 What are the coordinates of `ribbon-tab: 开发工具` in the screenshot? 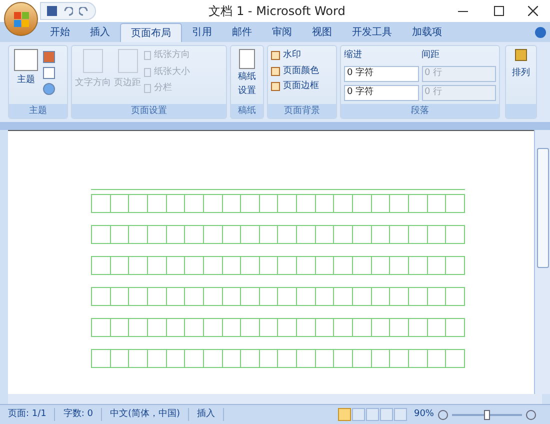 It's located at (372, 32).